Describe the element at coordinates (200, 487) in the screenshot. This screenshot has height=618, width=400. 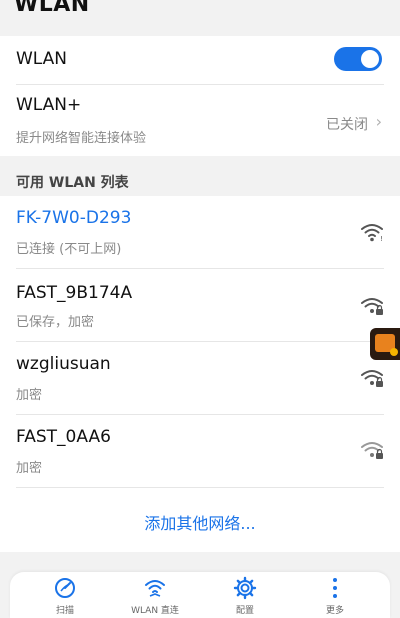
I see `divider` at that location.